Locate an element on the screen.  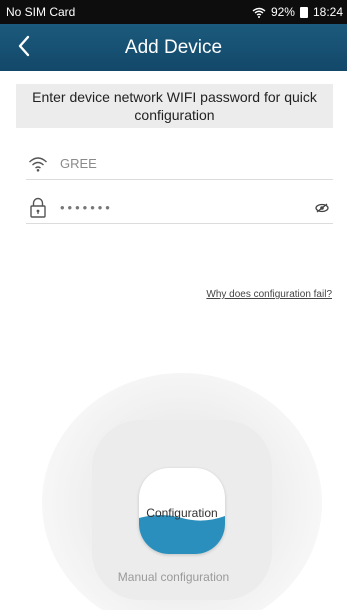
configuration-button-label: Configuration is located at coordinates (182, 513).